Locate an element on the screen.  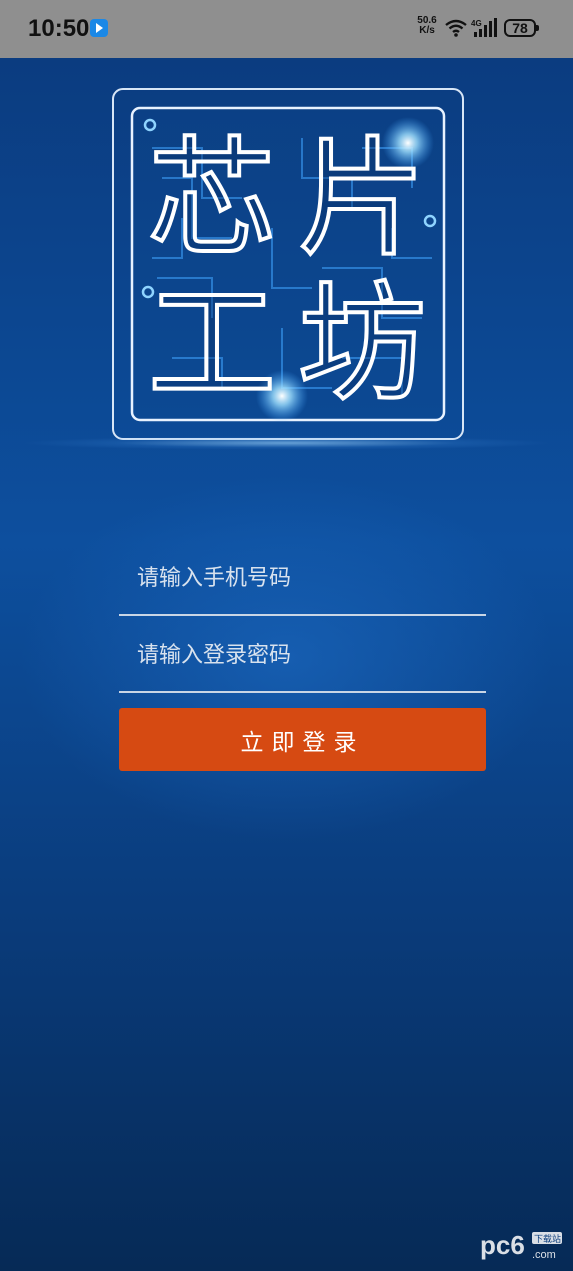
network-type-label: 4G is located at coordinates (476, 23).